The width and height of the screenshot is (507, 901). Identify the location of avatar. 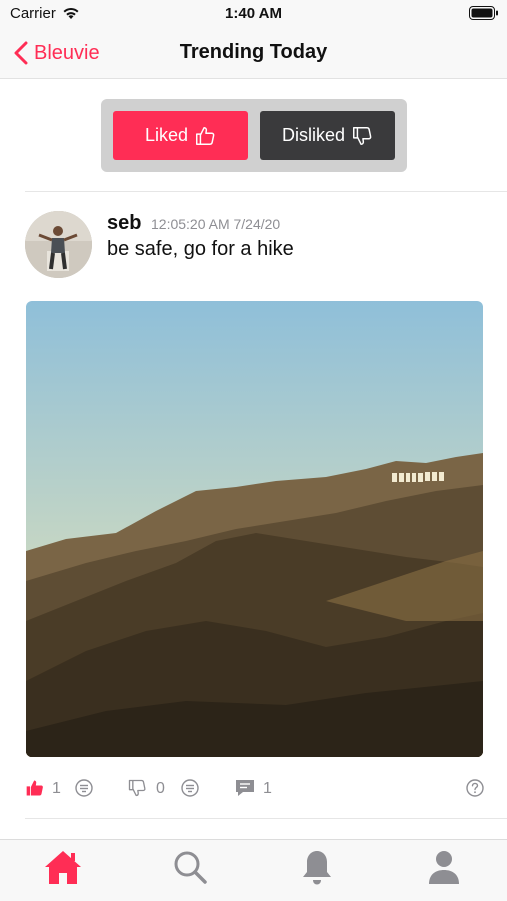
(58, 244).